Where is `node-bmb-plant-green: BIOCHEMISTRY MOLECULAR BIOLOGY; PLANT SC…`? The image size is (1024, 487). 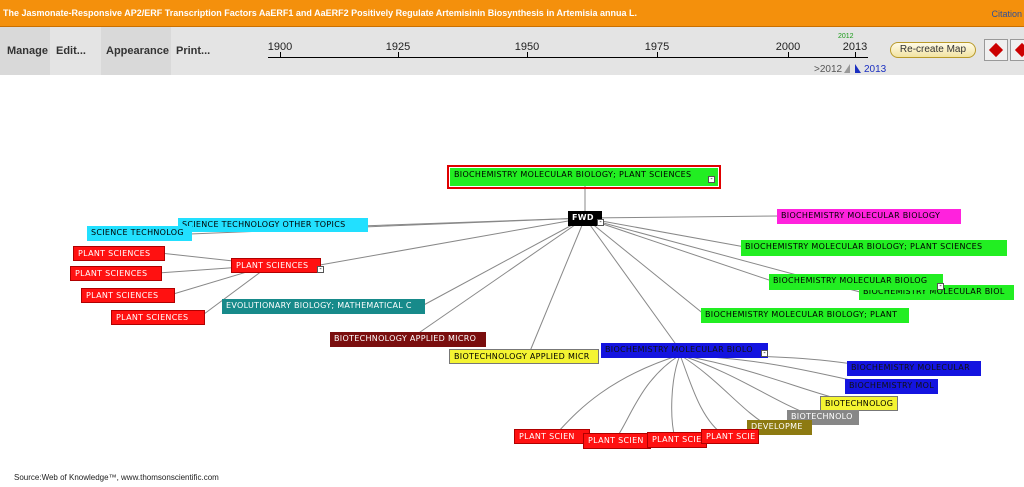
node-bmb-plant-green: BIOCHEMISTRY MOLECULAR BIOLOGY; PLANT SC… is located at coordinates (874, 248).